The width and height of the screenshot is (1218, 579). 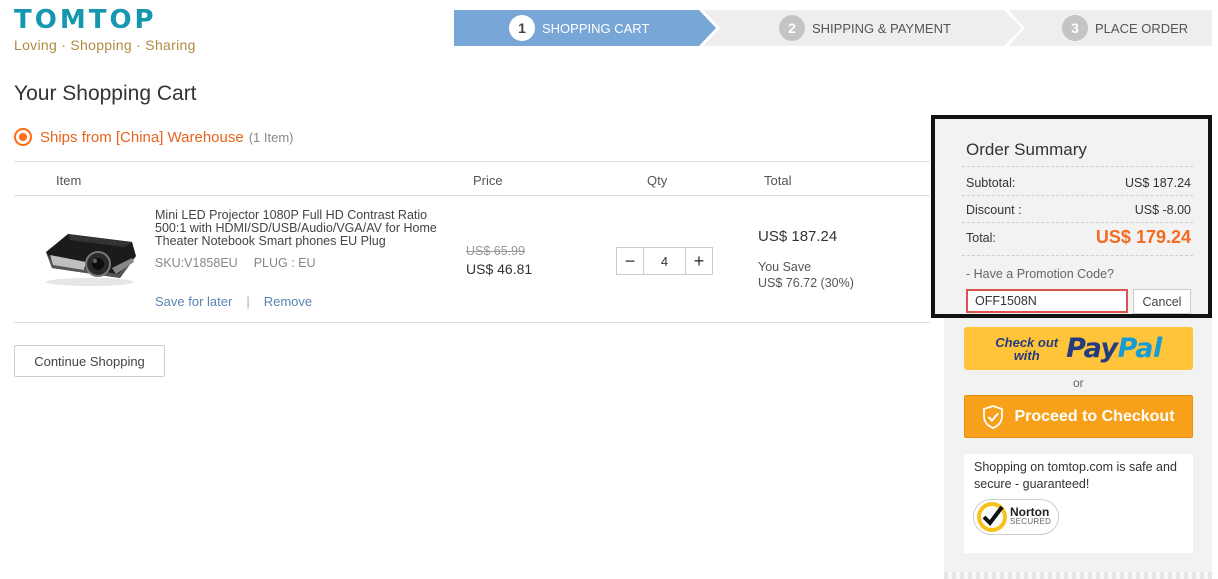 What do you see at coordinates (1094, 416) in the screenshot?
I see `checkout-label: Proceed to Checkout` at bounding box center [1094, 416].